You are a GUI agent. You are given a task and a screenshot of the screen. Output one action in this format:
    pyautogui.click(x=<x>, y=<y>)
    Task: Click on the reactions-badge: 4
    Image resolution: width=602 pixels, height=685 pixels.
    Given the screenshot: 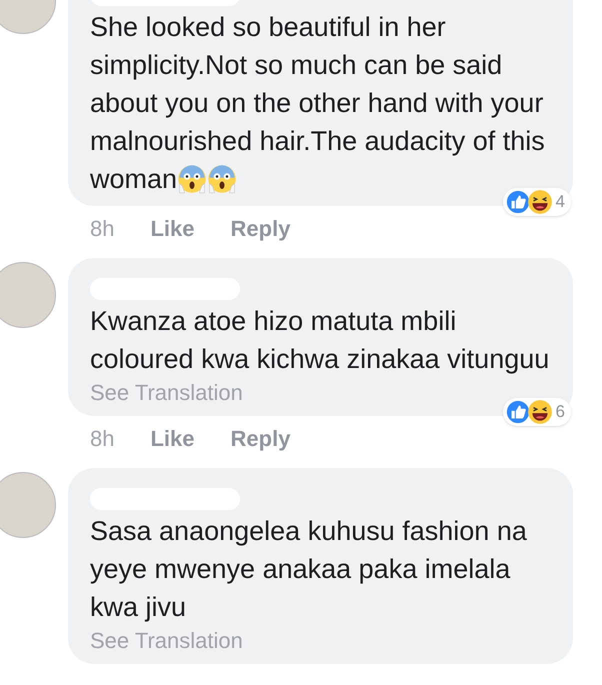 What is the action you would take?
    pyautogui.click(x=536, y=202)
    